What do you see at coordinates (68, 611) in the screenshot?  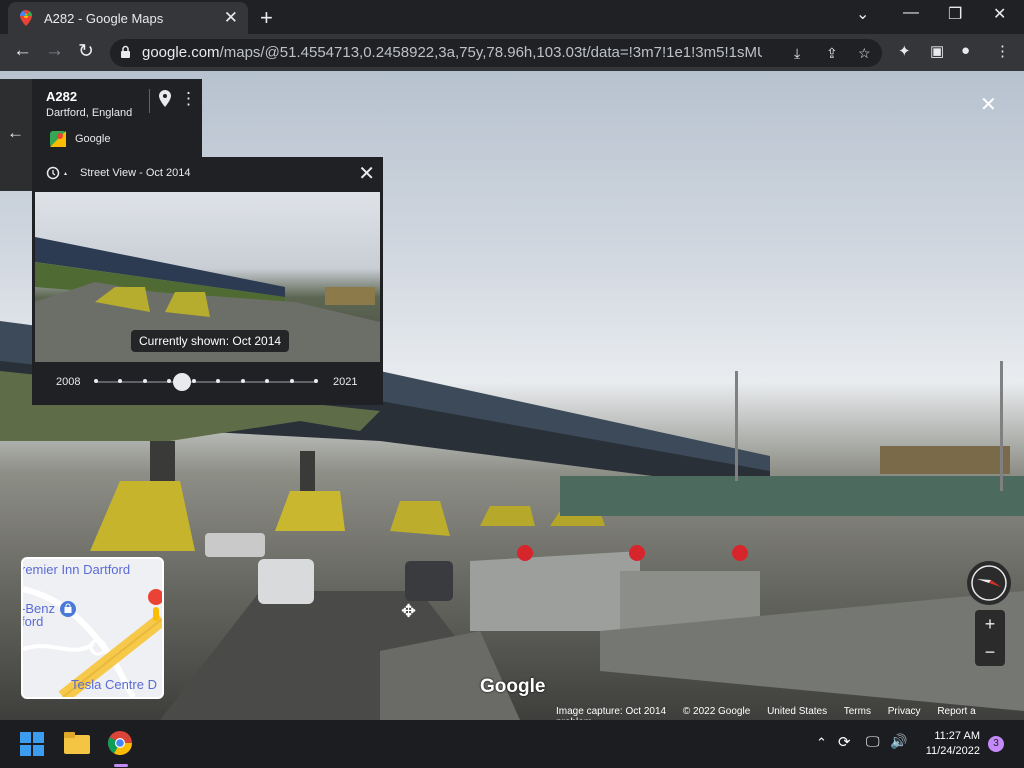 I see `shopping-bag-icon` at bounding box center [68, 611].